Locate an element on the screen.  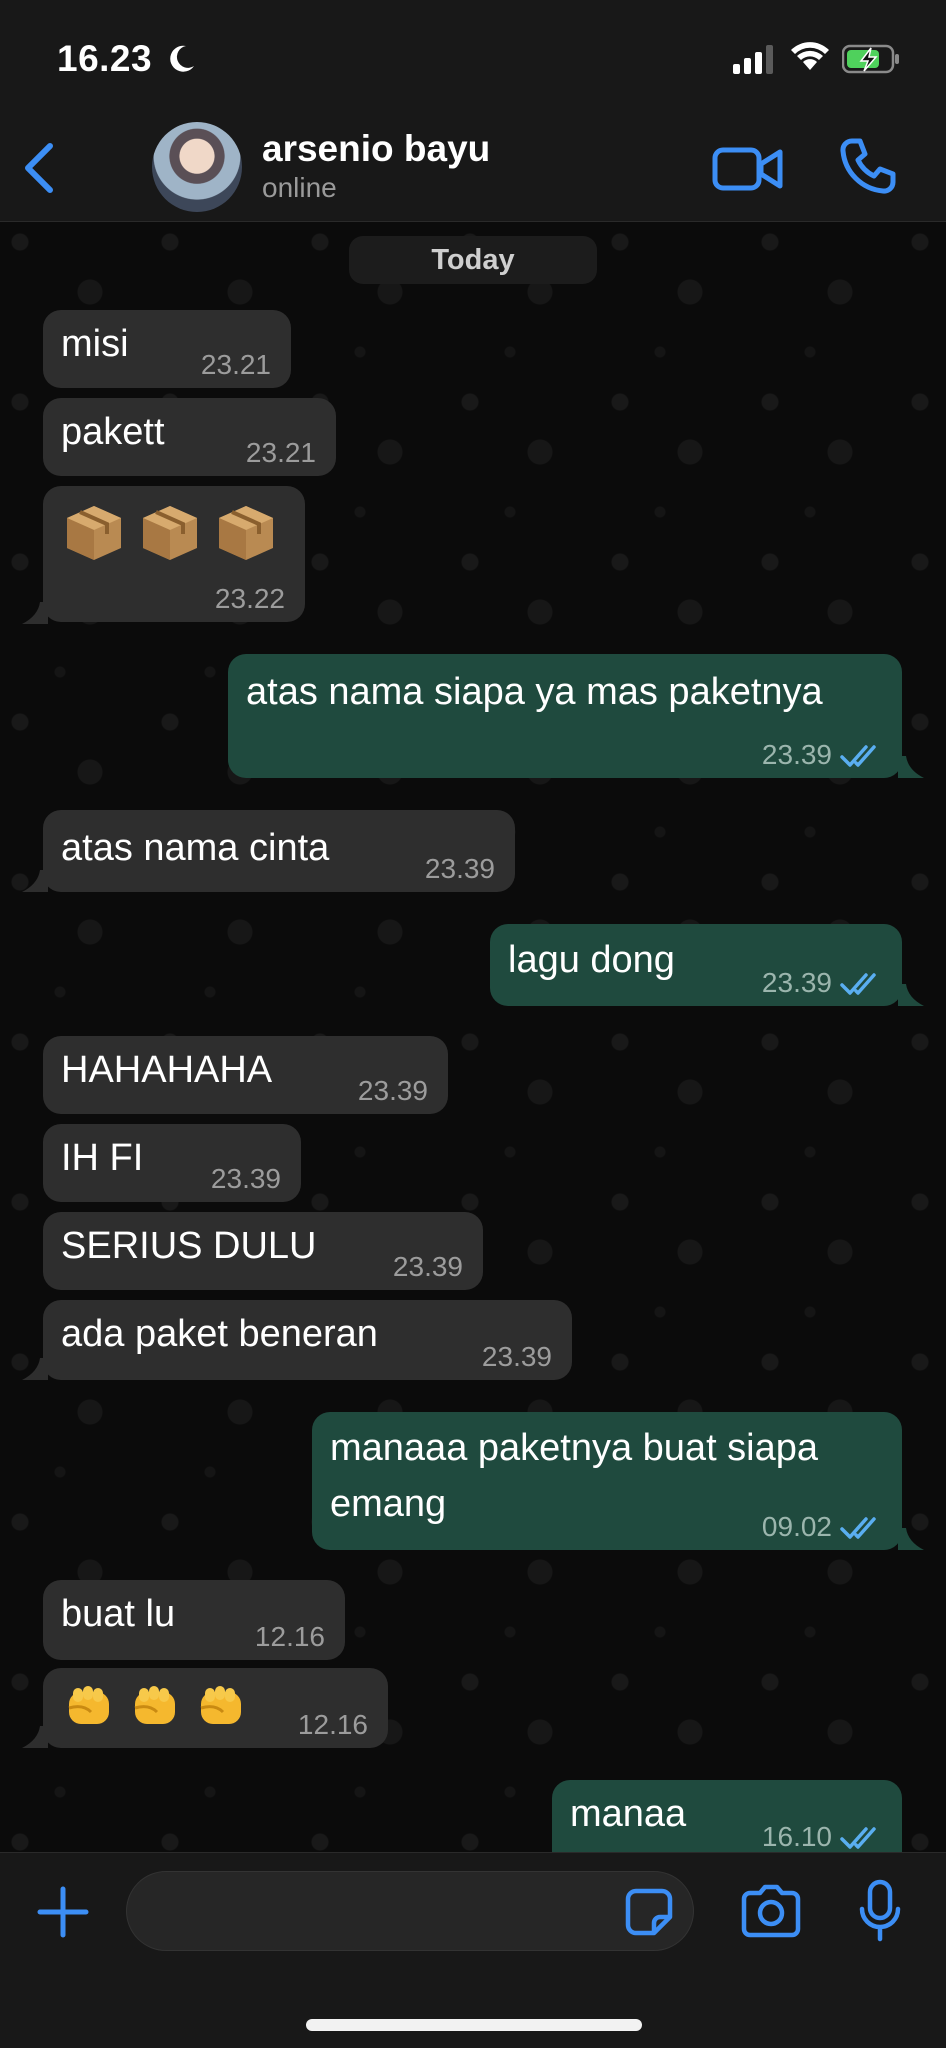
message-outgoing: manaa 16.10 is located at coordinates (727, 1816).